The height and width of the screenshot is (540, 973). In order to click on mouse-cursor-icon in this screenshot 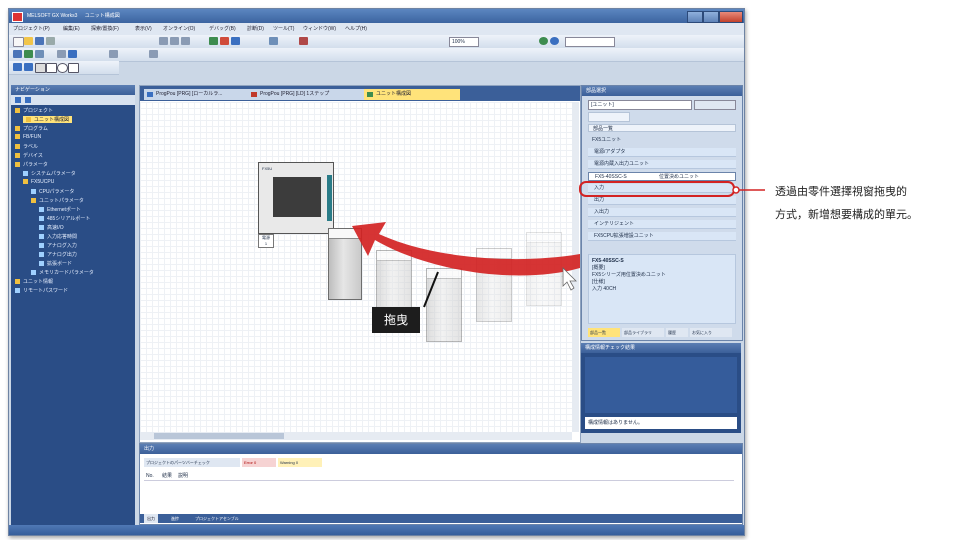, I will do `click(569, 279)`.